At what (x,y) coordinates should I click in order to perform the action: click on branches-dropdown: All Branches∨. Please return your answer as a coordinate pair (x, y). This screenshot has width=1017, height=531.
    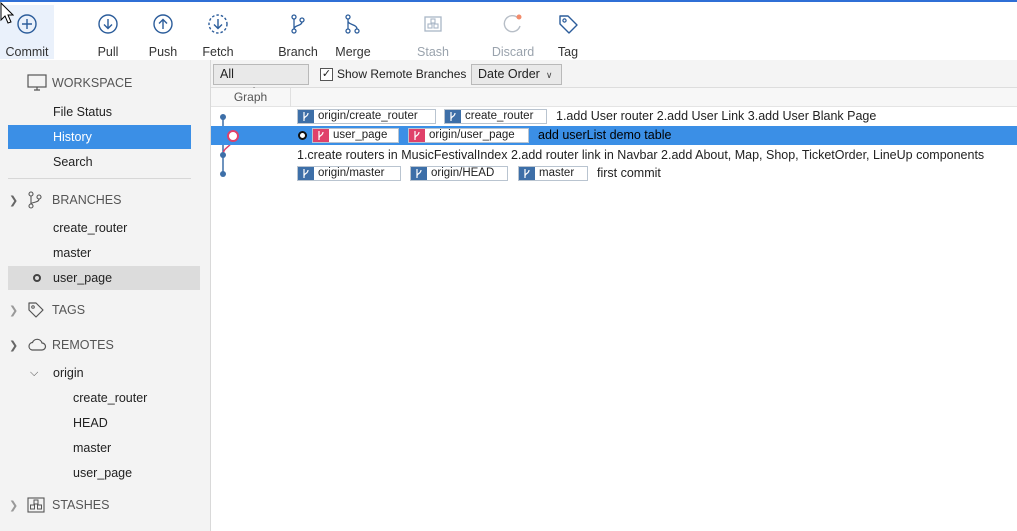
    Looking at the image, I should click on (261, 82).